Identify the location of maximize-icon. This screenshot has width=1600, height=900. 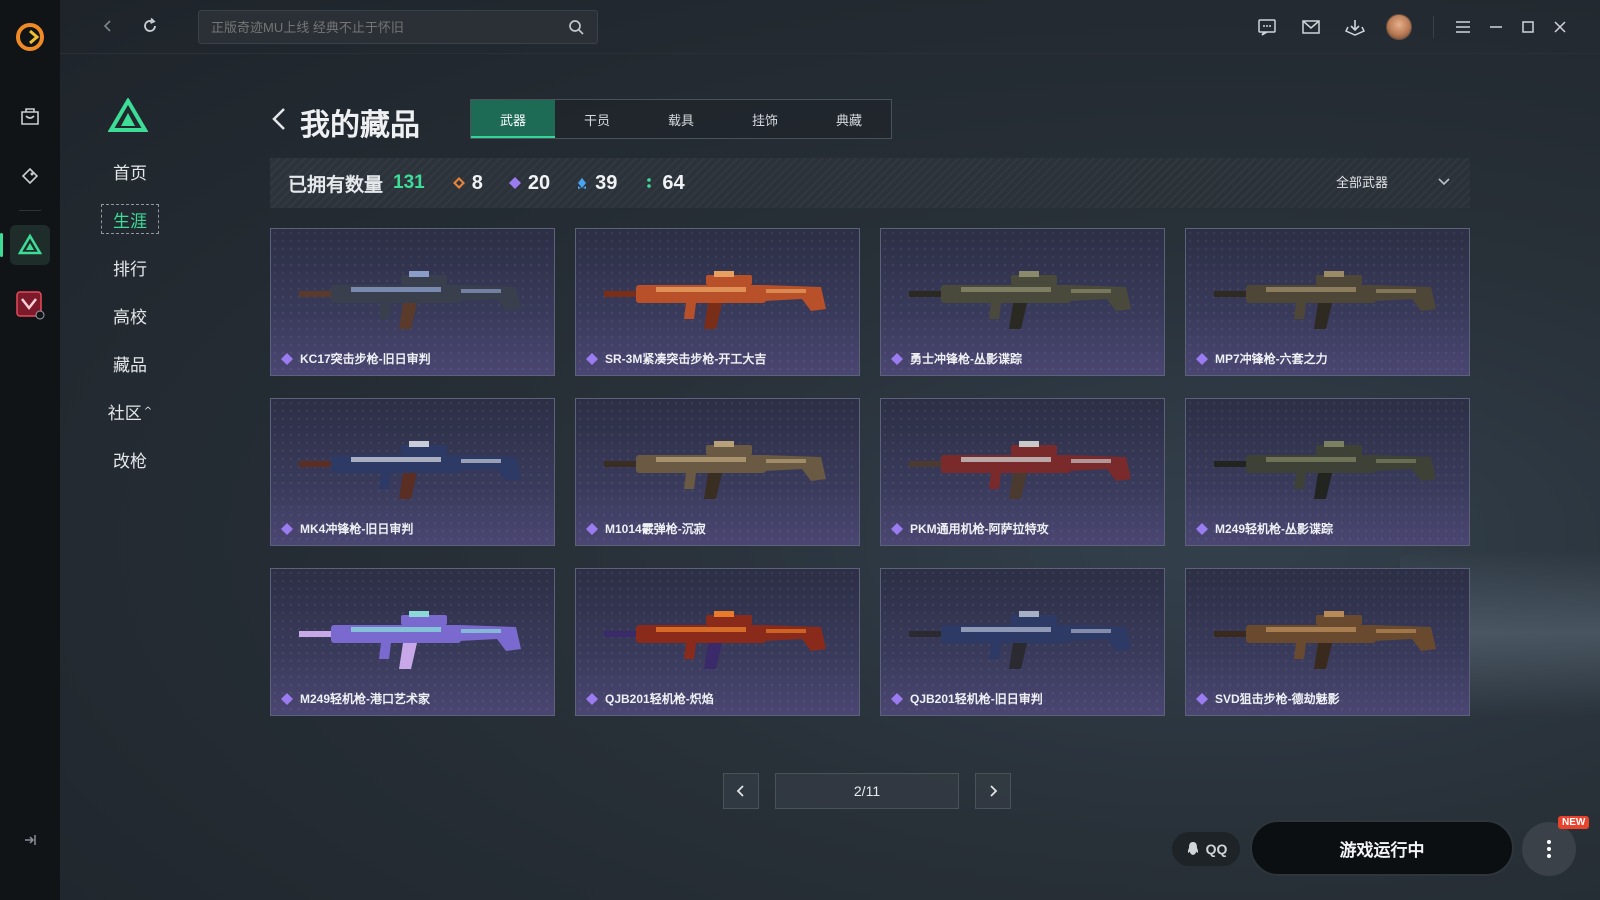
(1528, 27).